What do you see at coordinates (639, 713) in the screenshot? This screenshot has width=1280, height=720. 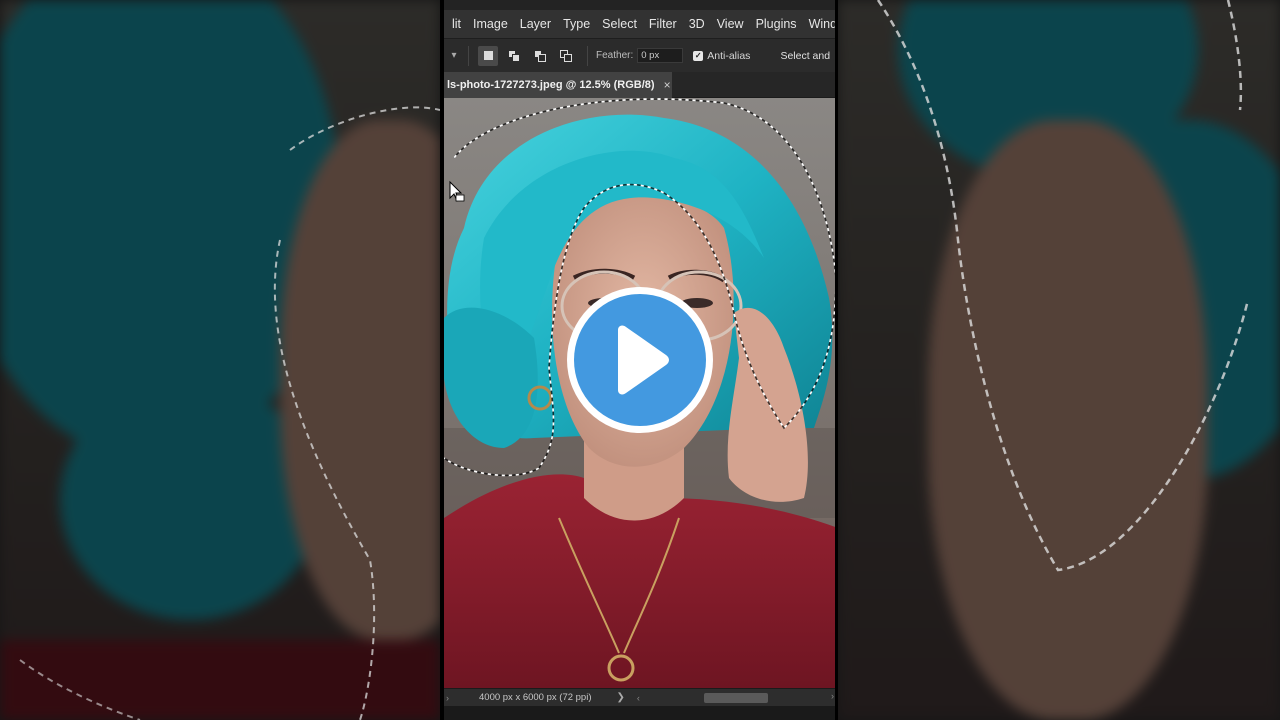 I see `window-bottom-edge` at bounding box center [639, 713].